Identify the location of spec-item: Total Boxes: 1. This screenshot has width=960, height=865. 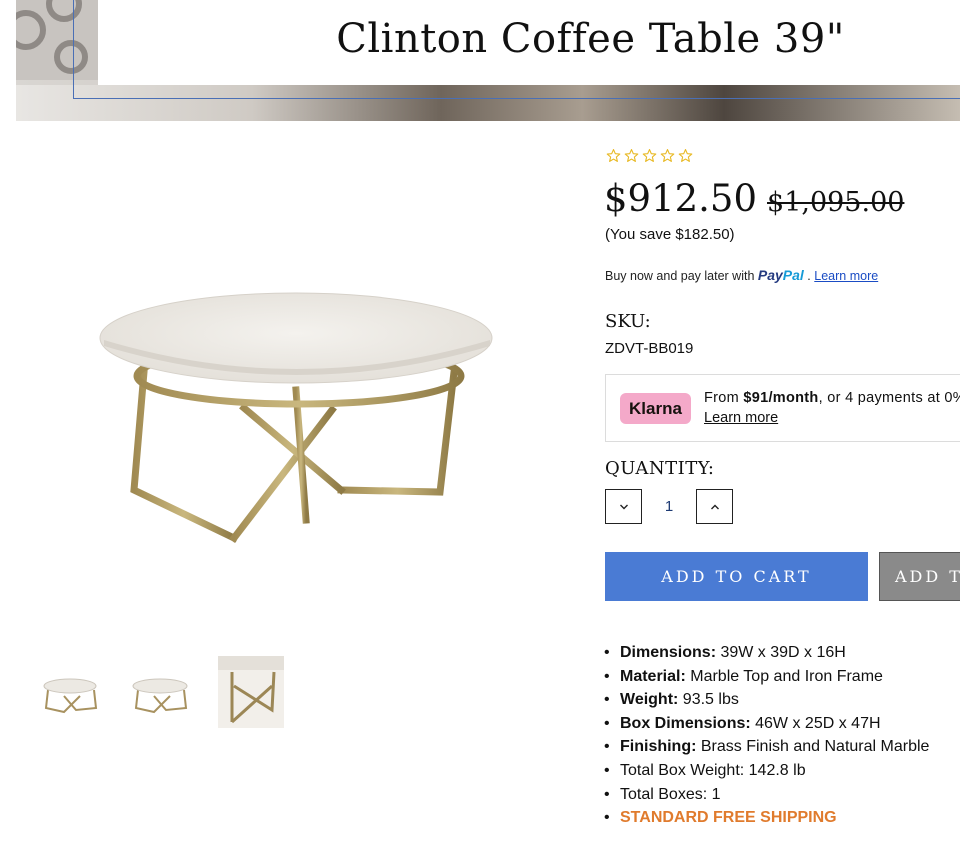
(766, 795).